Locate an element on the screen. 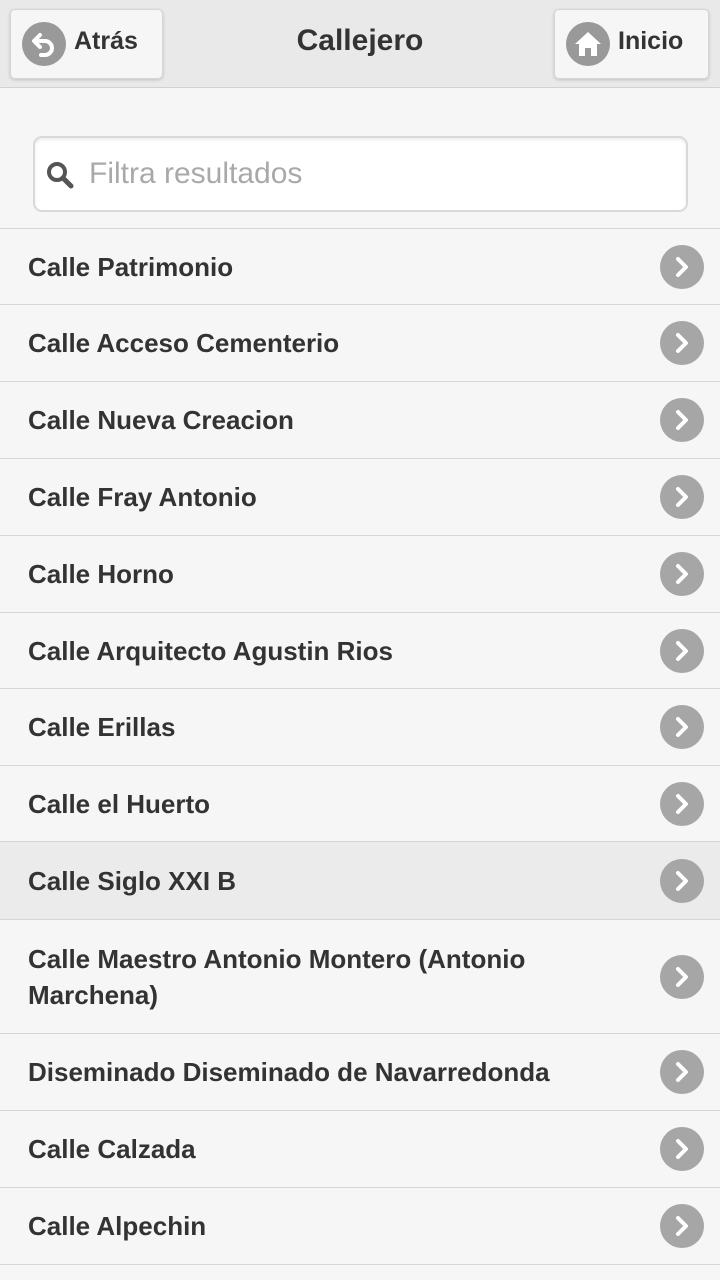 Image resolution: width=720 pixels, height=1280 pixels. list-item: Calle Fray Antonio is located at coordinates (360, 497).